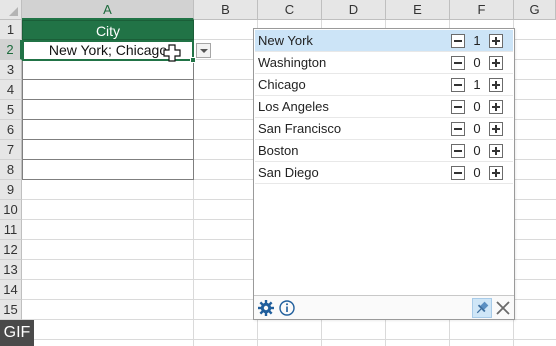  Describe the element at coordinates (11, 170) in the screenshot. I see `row-header-8: 8` at that location.